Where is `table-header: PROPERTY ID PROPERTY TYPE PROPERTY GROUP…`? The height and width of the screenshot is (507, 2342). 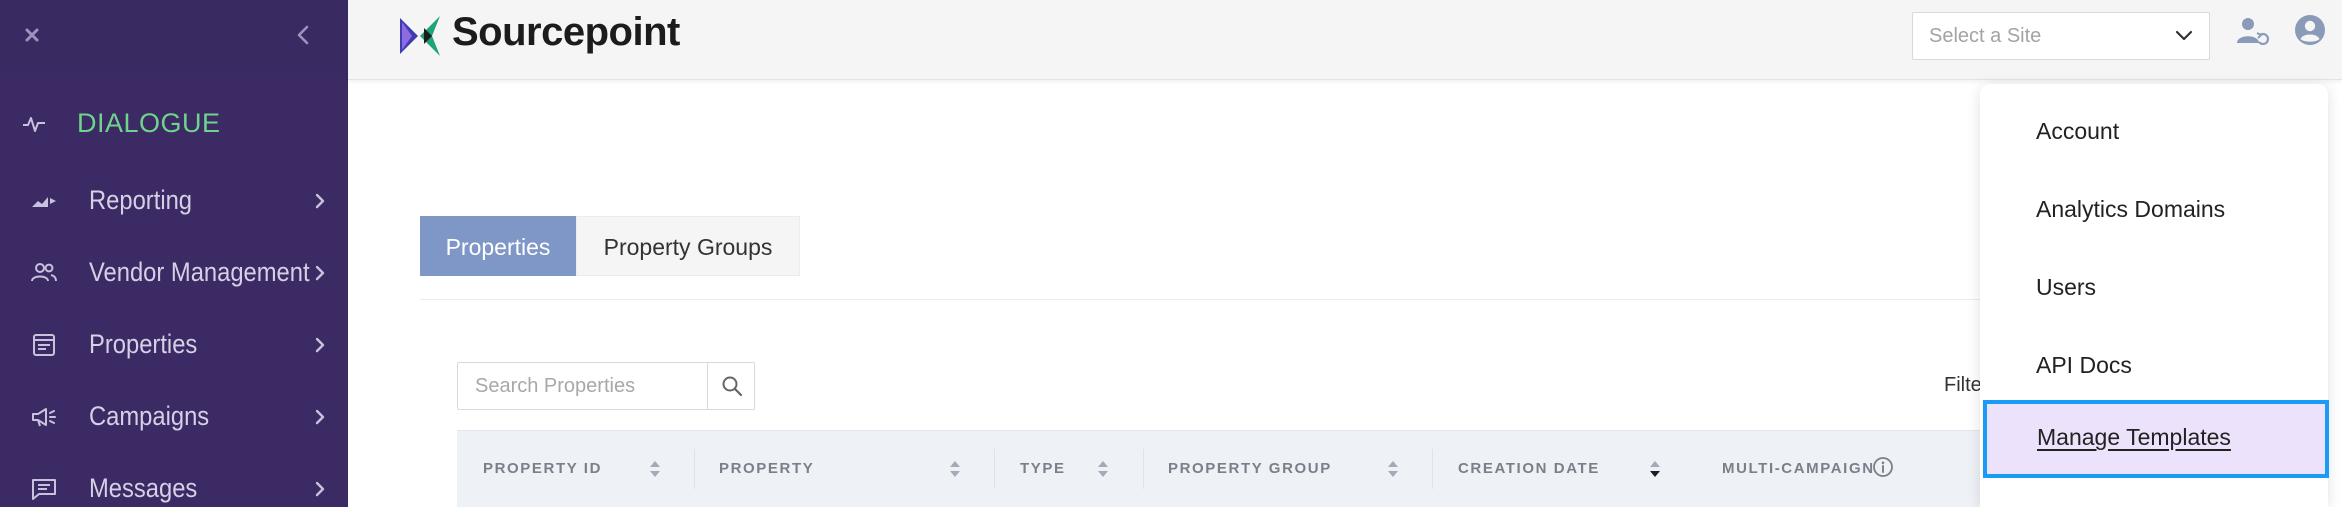 table-header: PROPERTY ID PROPERTY TYPE PROPERTY GROUP… is located at coordinates (1218, 468).